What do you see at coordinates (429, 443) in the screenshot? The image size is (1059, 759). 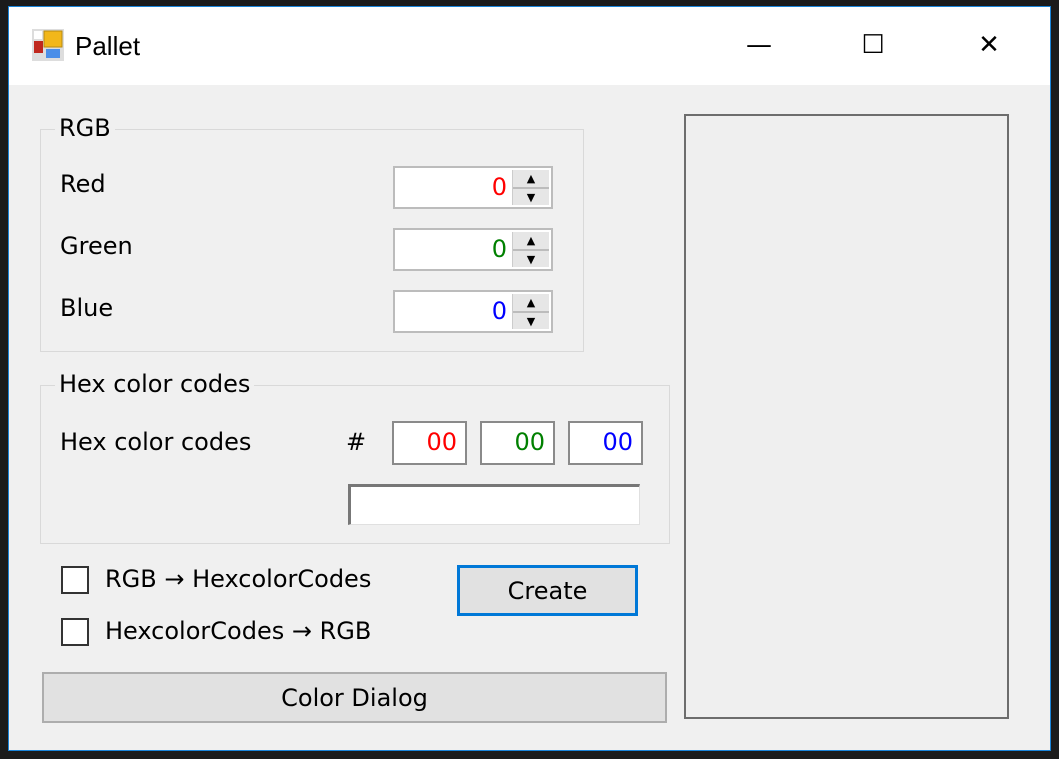 I see `hex-red-input: 00` at bounding box center [429, 443].